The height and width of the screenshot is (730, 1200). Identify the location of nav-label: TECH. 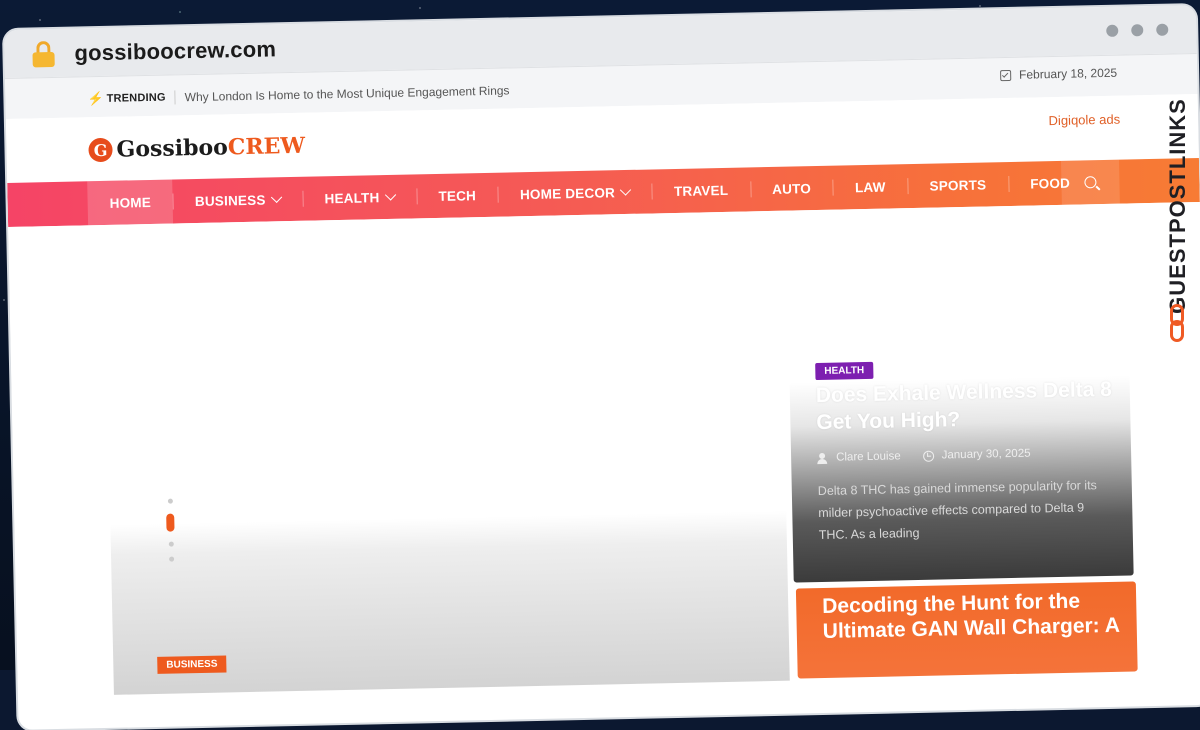
(457, 195).